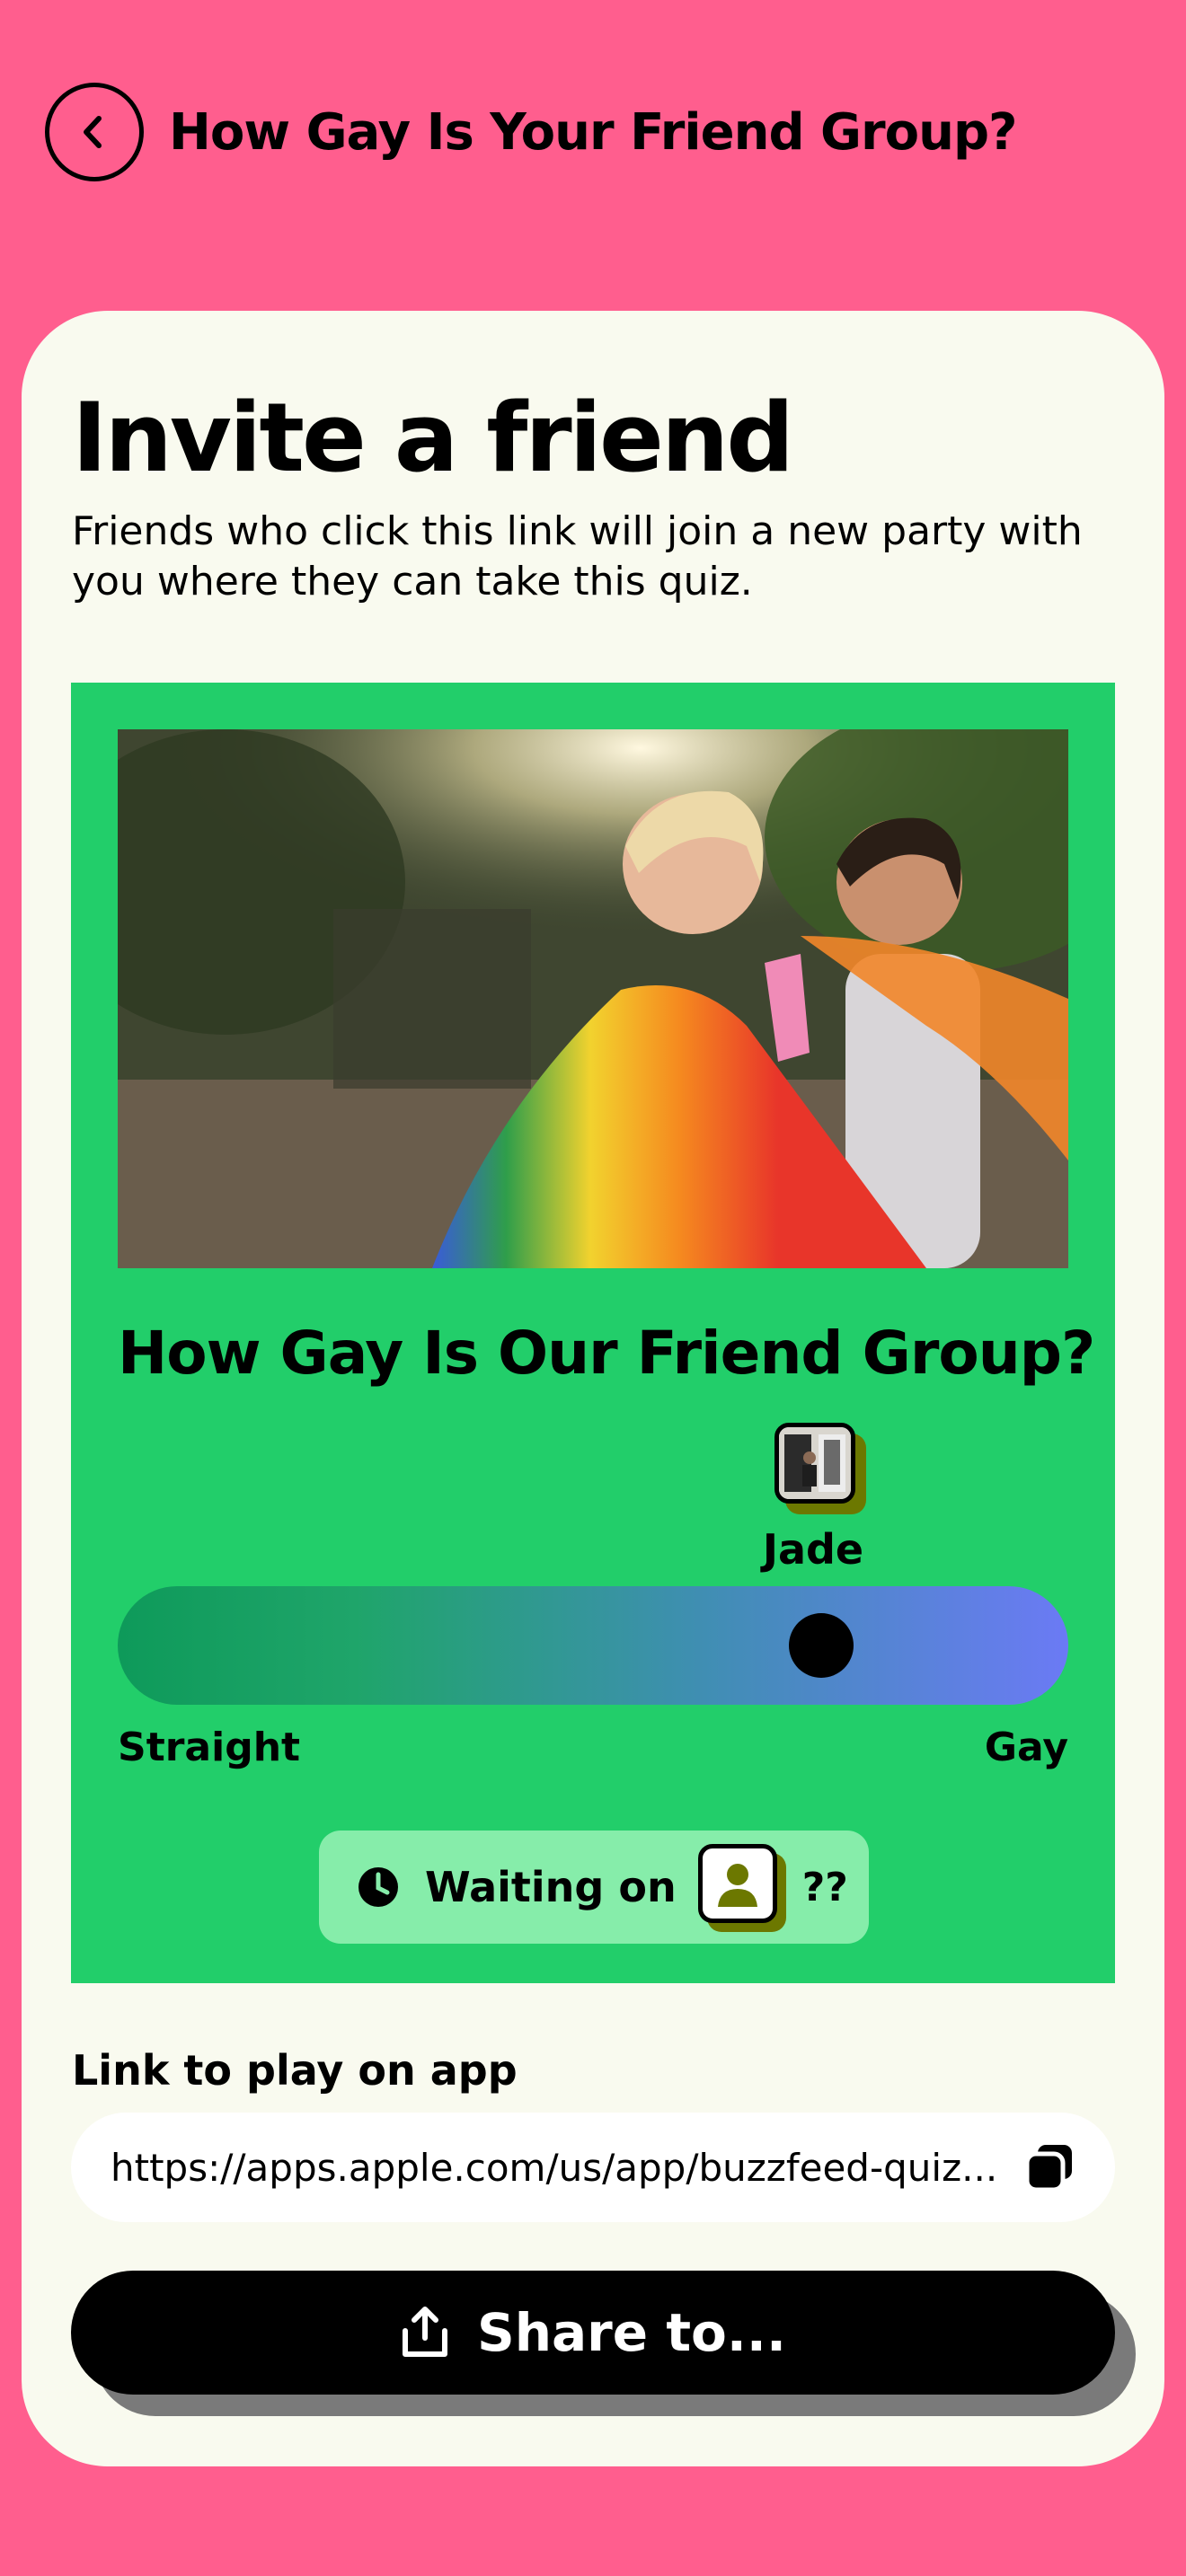 The height and width of the screenshot is (2576, 1186). I want to click on waiting-unknown: ??, so click(824, 1887).